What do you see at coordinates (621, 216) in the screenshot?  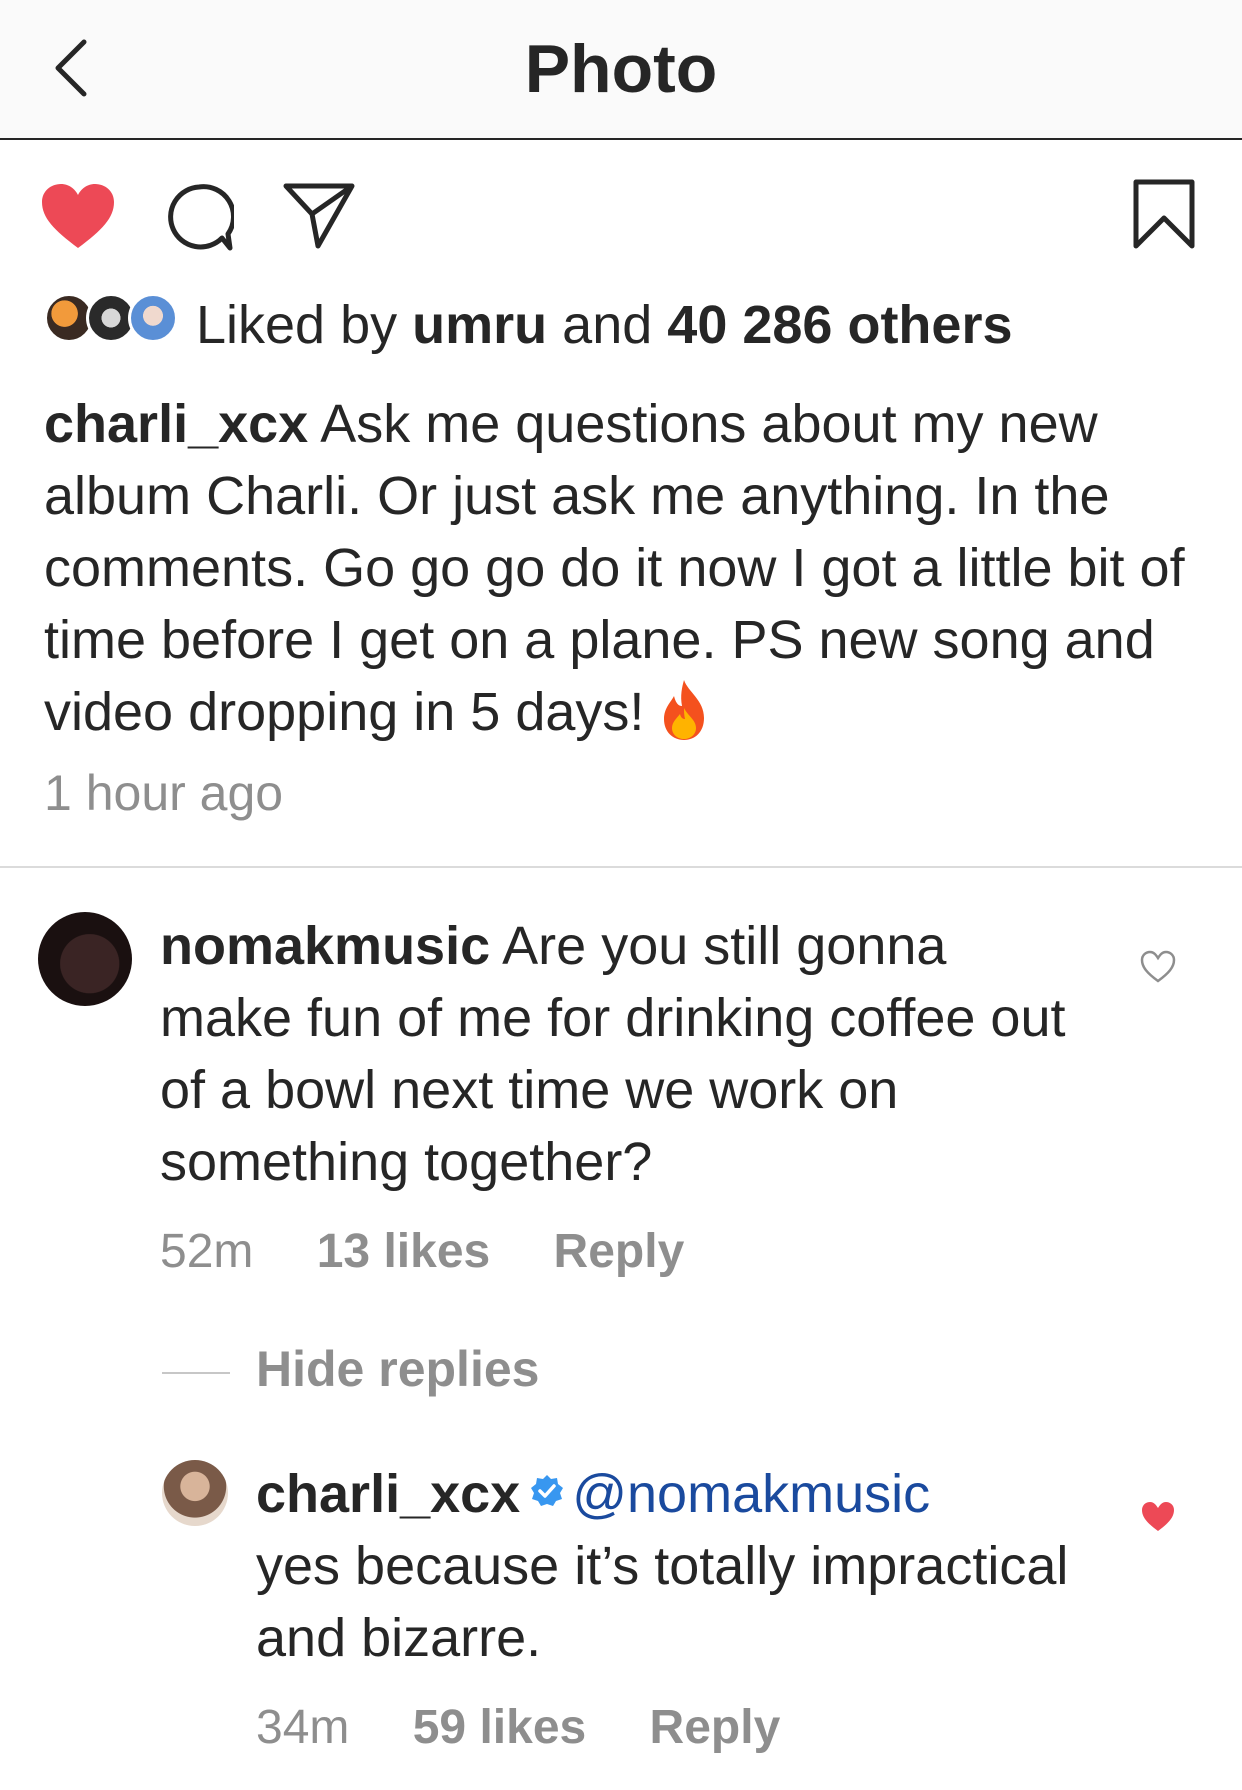 I see `post-actions` at bounding box center [621, 216].